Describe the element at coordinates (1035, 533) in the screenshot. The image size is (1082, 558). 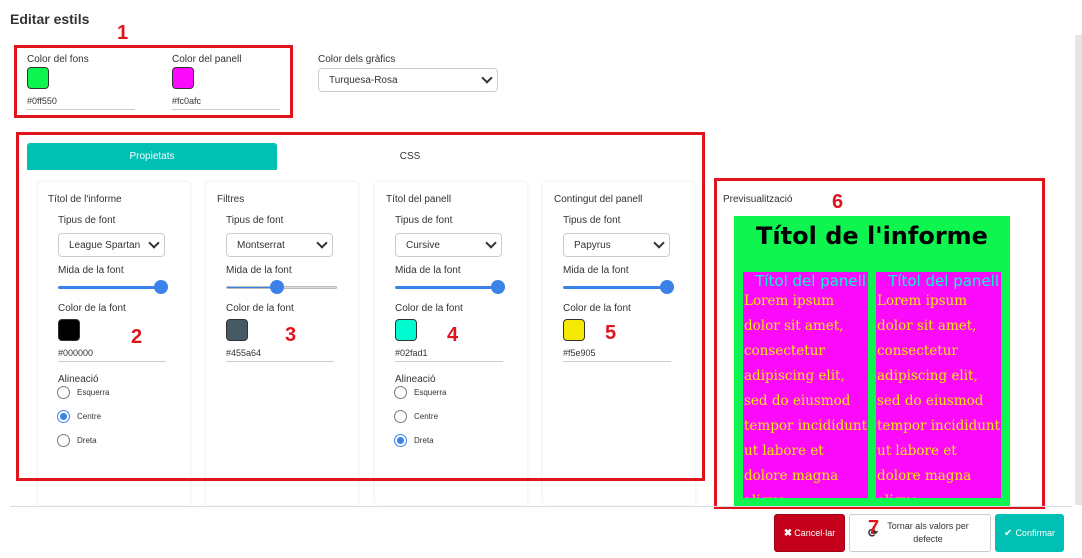
I see `confirm-button-label: Confirmar` at that location.